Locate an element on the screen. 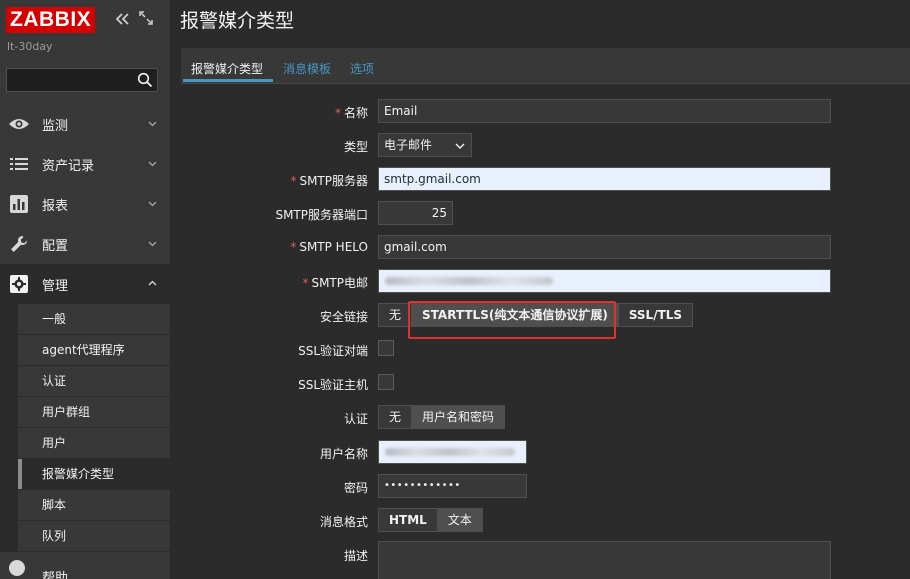 Image resolution: width=910 pixels, height=579 pixels. gear-icon is located at coordinates (19, 284).